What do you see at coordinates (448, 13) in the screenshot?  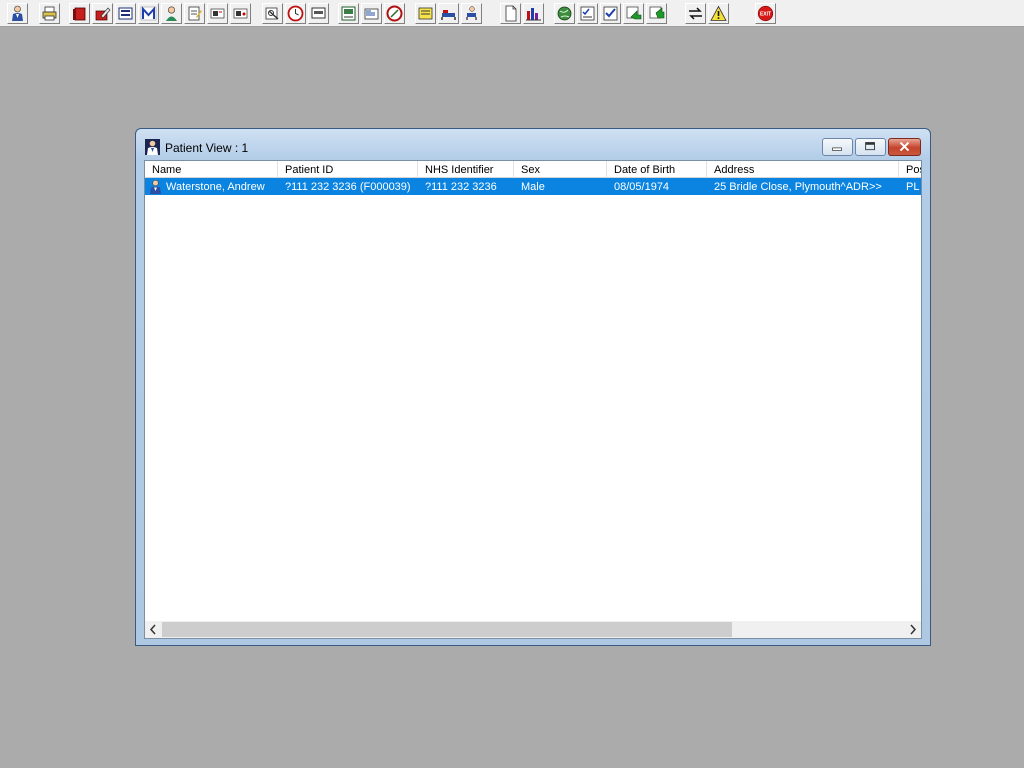 I see `hospital-bed-icon` at bounding box center [448, 13].